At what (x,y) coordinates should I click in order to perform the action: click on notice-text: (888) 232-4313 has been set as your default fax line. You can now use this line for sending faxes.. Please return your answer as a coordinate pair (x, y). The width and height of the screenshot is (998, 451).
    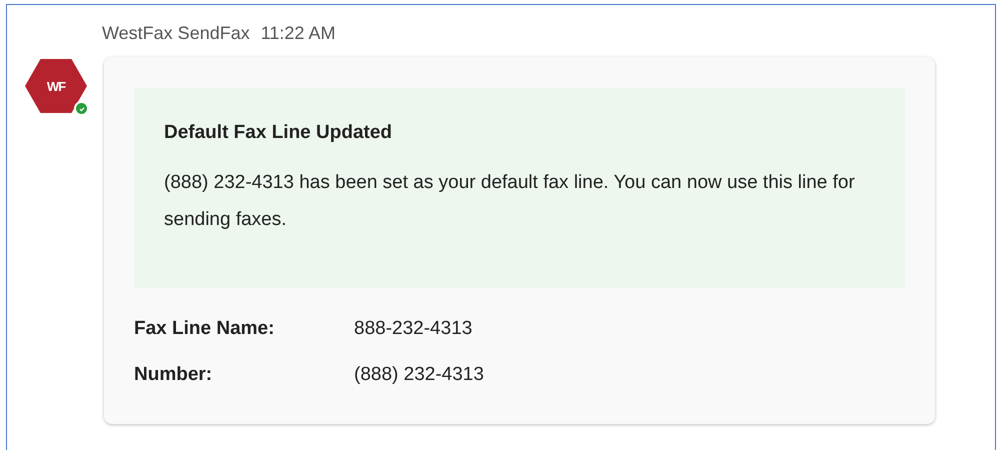
    Looking at the image, I should click on (510, 201).